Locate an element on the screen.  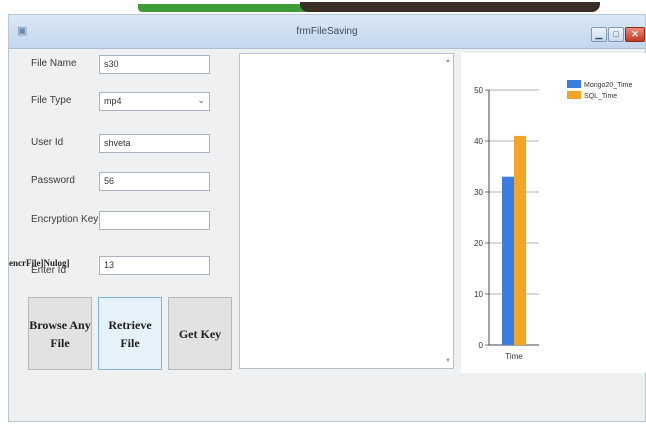
chevron-down-icon: ⌄ is located at coordinates (201, 100).